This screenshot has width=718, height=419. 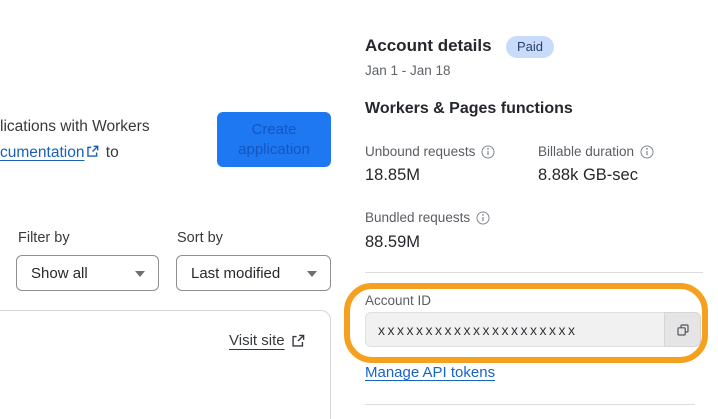 I want to click on plan-badge: Paid, so click(x=530, y=47).